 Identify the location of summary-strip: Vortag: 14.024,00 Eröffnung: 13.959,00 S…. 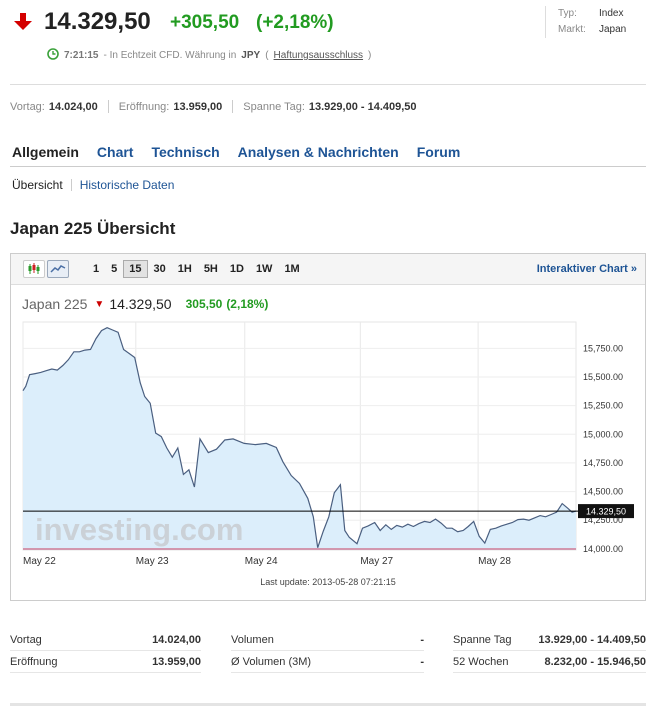
(213, 106).